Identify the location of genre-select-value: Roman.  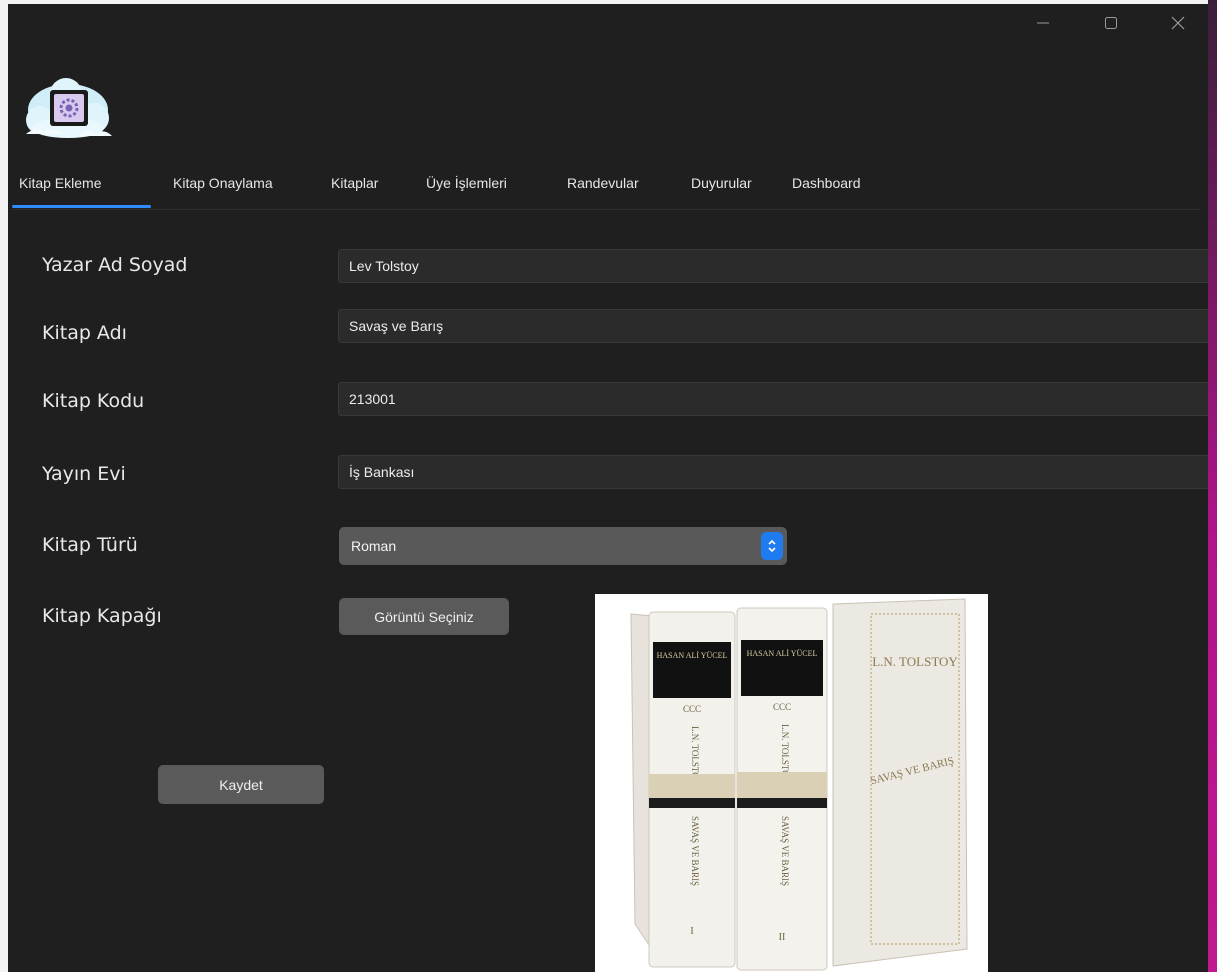
(374, 546).